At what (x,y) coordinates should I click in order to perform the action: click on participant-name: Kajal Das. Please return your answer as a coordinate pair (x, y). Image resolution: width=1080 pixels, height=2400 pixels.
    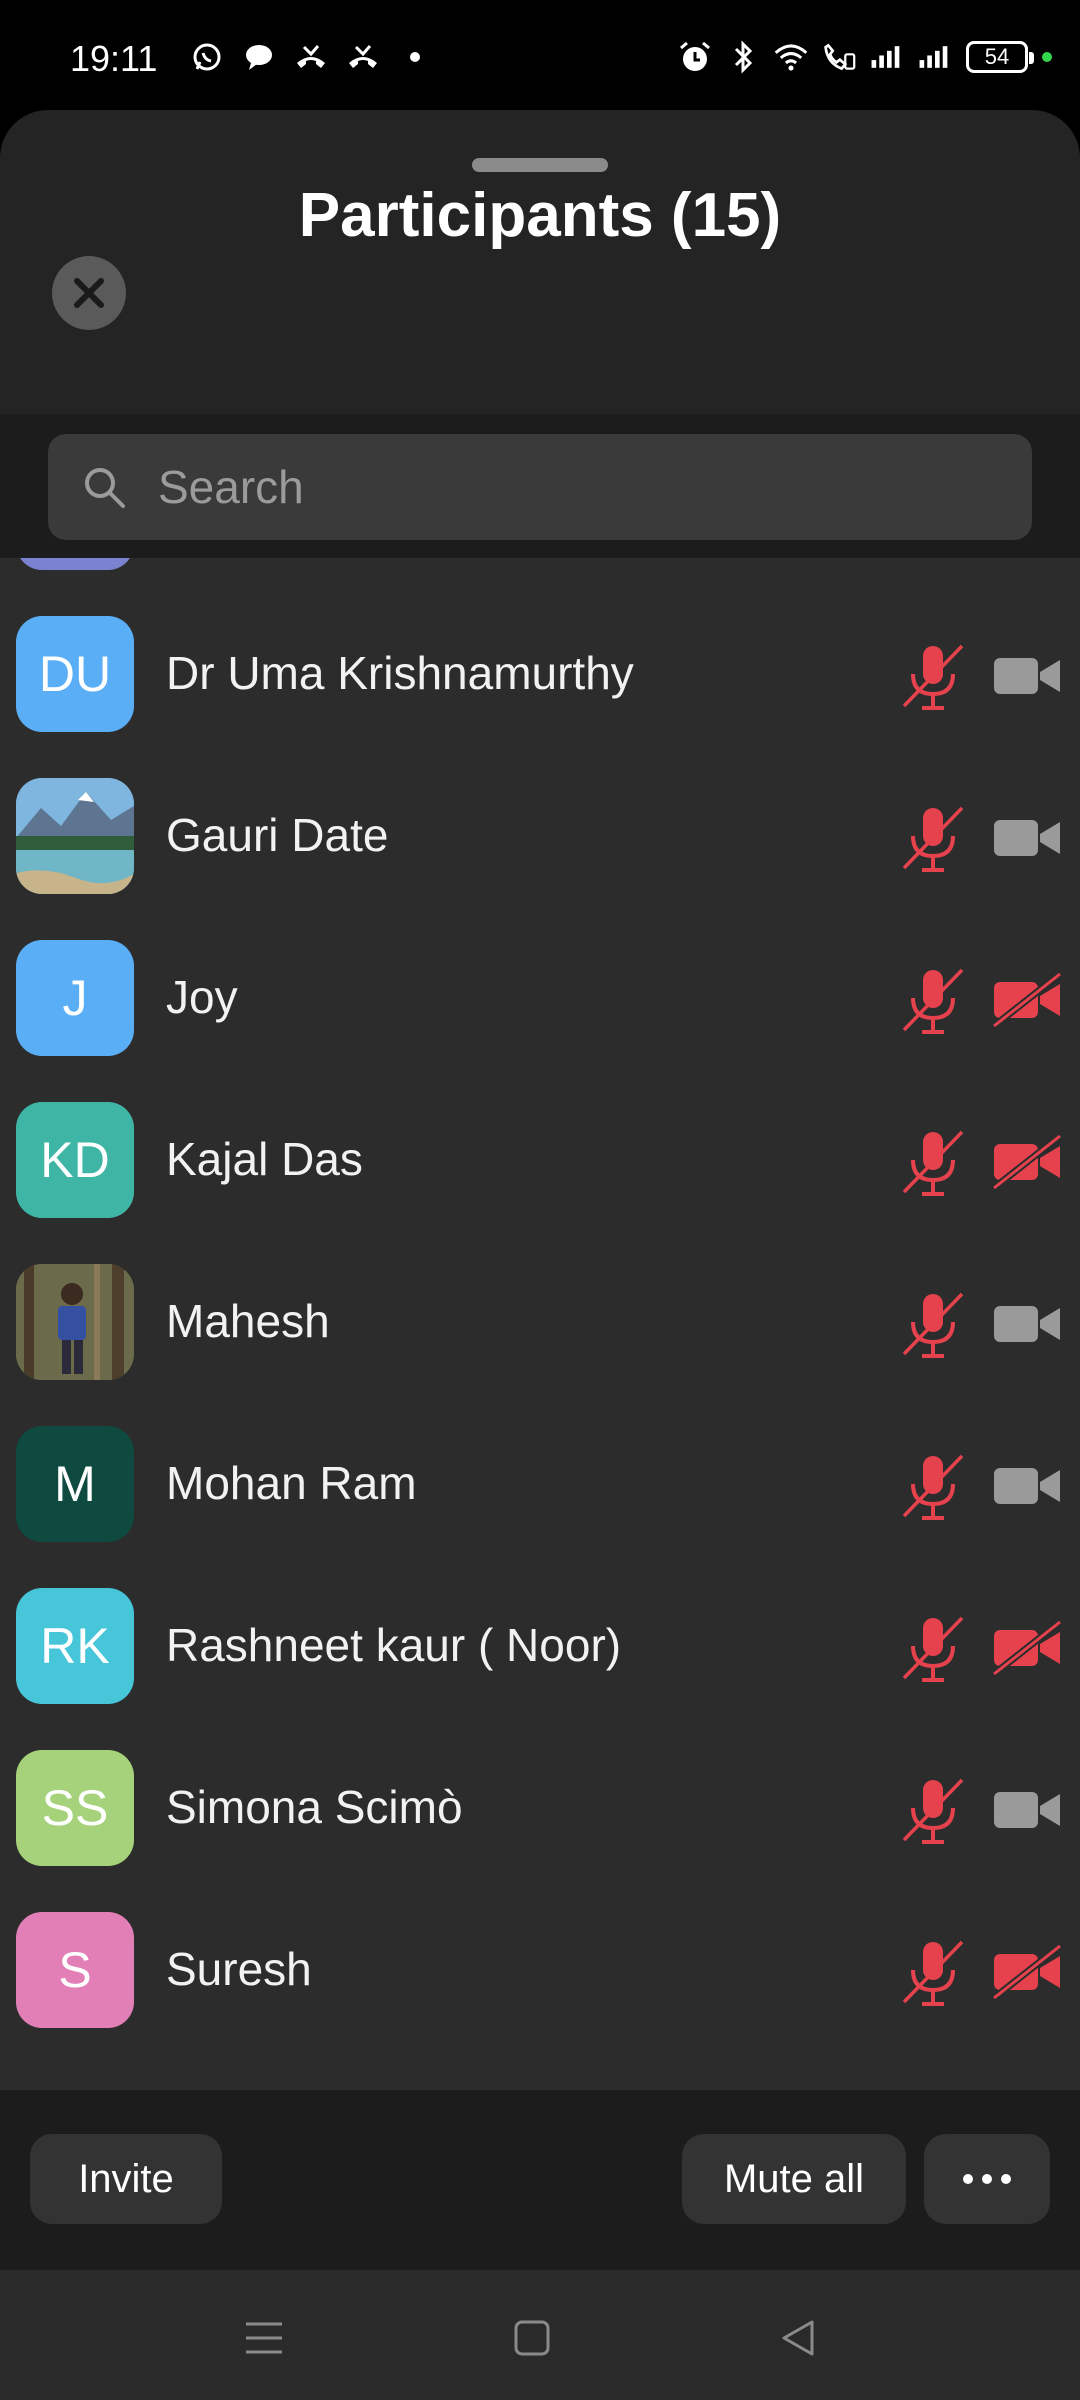
    Looking at the image, I should click on (264, 1159).